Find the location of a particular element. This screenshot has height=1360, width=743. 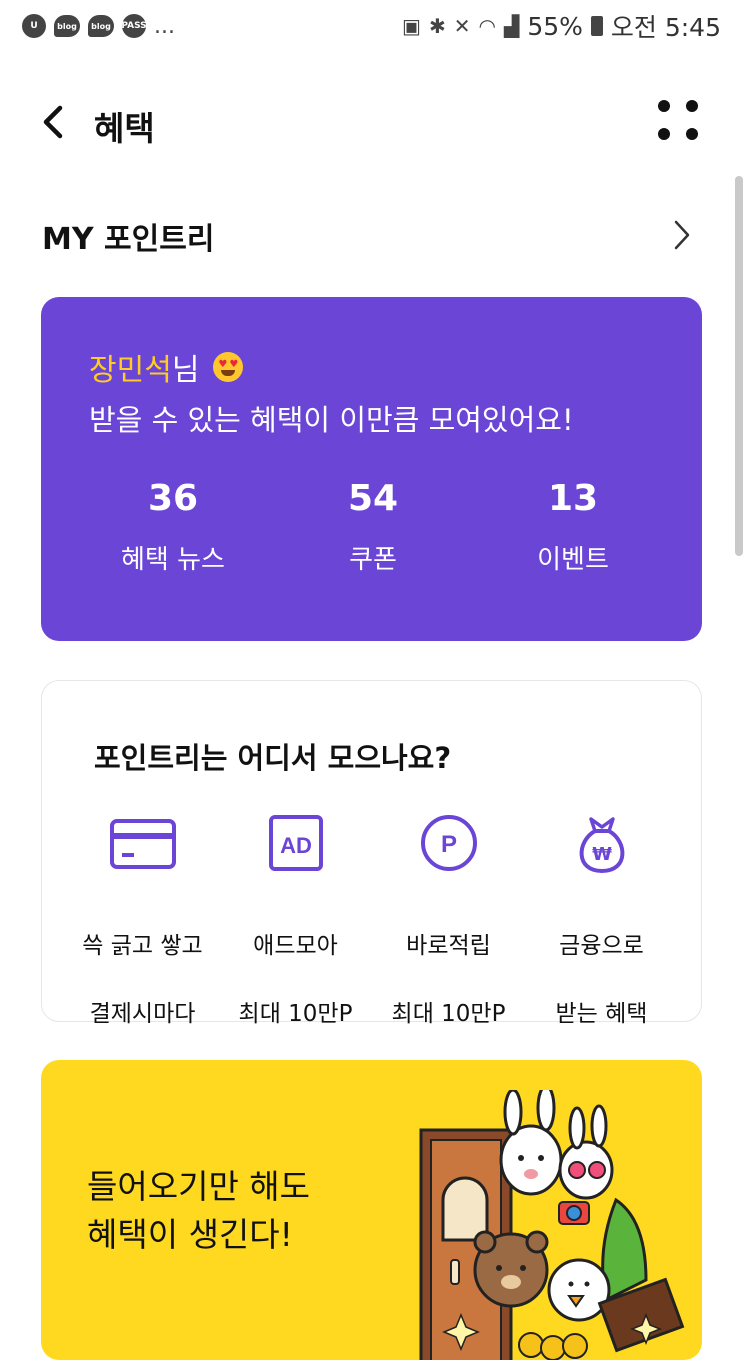

page-title: 혜택 is located at coordinates (124, 128).